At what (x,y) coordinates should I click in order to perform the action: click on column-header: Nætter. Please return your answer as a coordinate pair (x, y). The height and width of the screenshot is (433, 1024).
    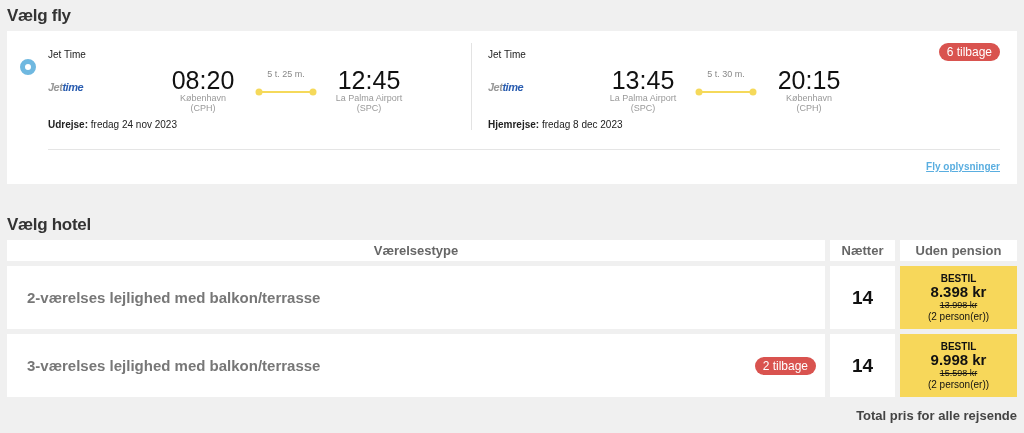
    Looking at the image, I should click on (862, 250).